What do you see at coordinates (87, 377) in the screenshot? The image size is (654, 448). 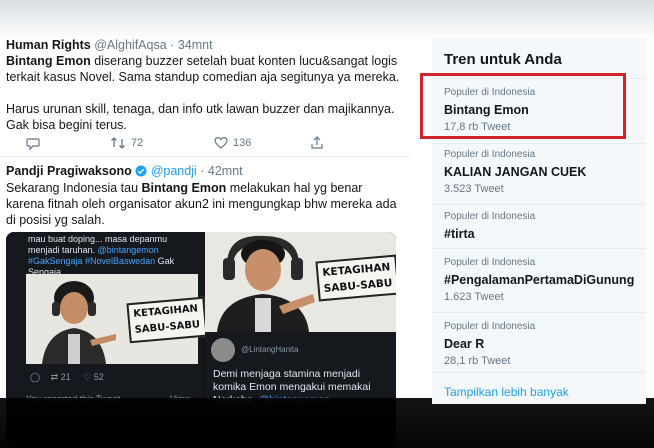 I see `embedded-heart-icon: ♡` at bounding box center [87, 377].